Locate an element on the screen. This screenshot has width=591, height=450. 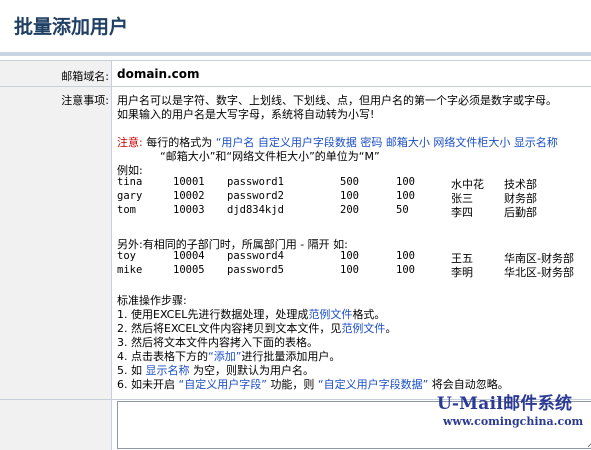
example-row-cell: password2 is located at coordinates (255, 196).